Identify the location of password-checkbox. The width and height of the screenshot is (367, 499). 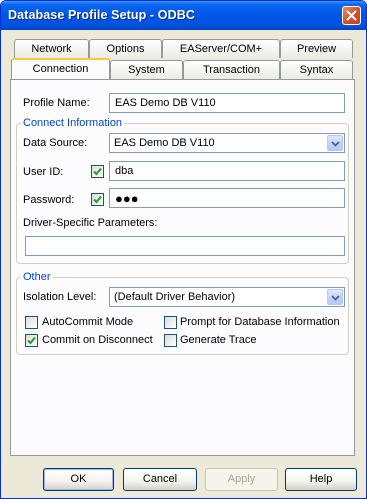
(97, 199).